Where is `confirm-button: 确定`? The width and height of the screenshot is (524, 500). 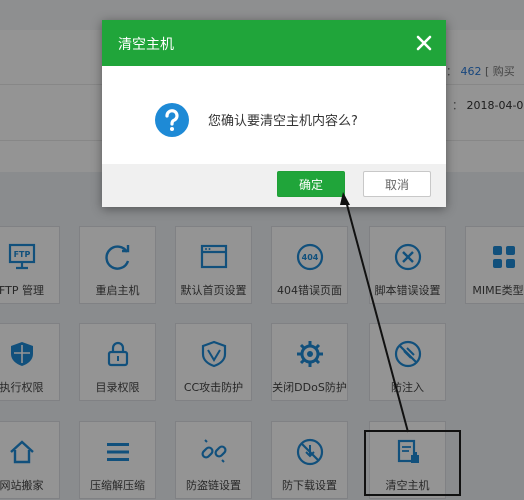
confirm-button: 确定 is located at coordinates (311, 184).